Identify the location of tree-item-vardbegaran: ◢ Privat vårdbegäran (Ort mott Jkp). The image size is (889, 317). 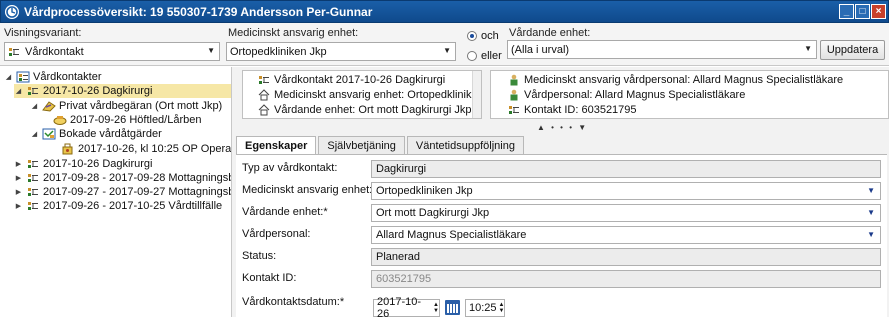
(126, 106).